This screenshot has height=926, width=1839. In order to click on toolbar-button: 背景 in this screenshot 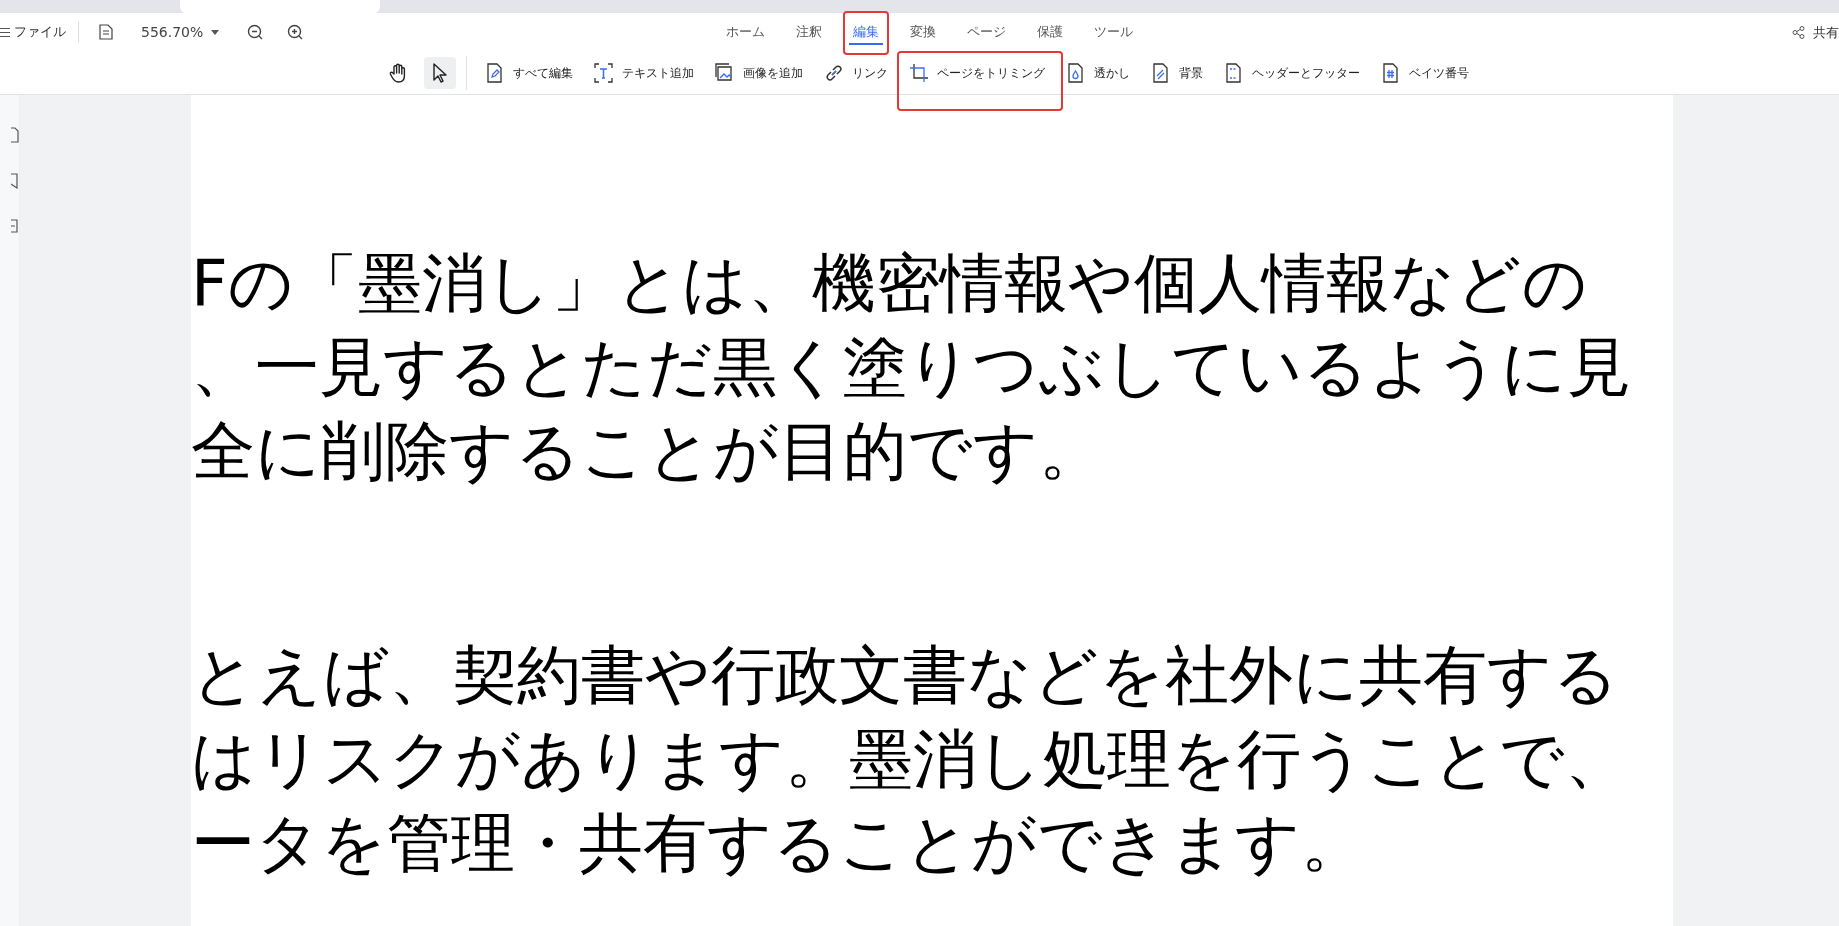, I will do `click(1177, 72)`.